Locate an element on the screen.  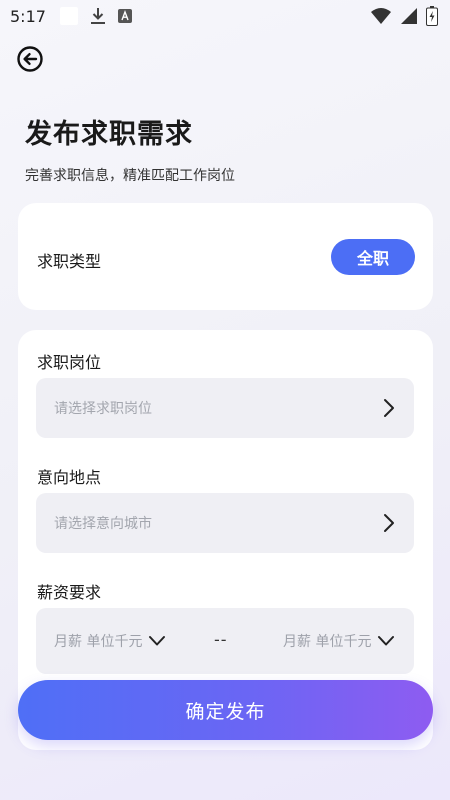
position-placeholder: 请选择求职岗位 is located at coordinates (103, 409).